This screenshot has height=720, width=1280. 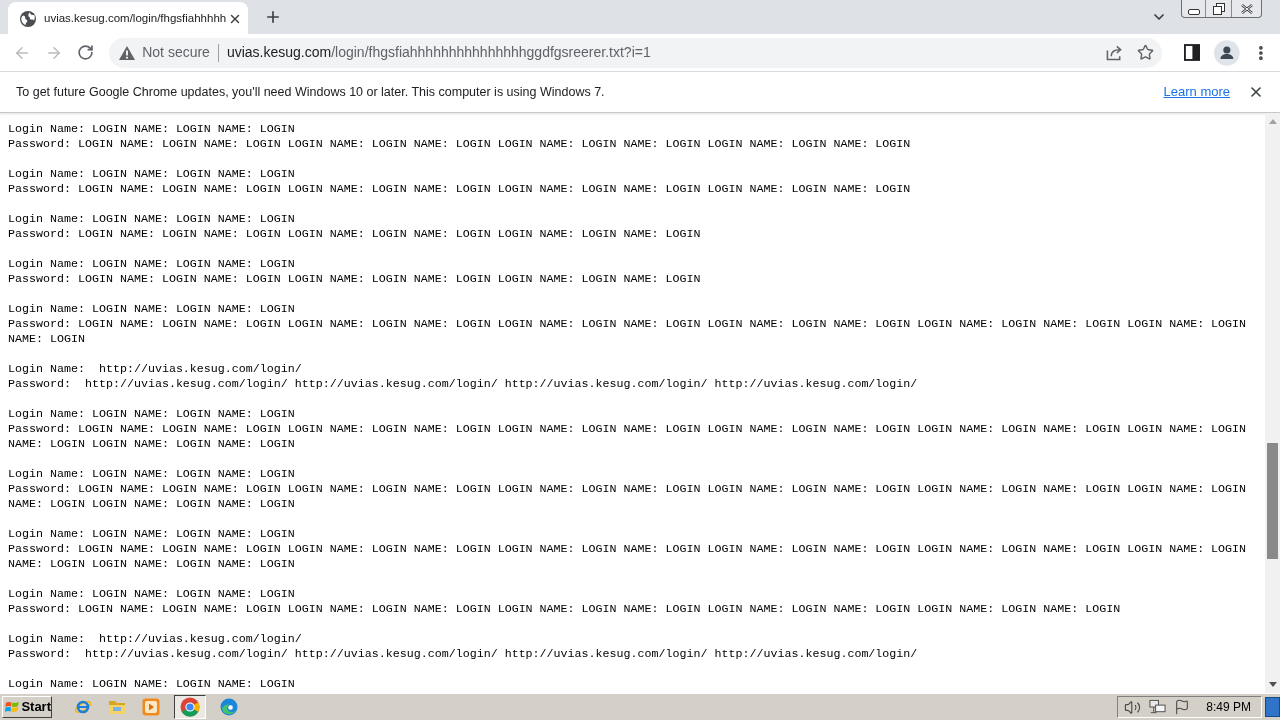 I want to click on globe-icon, so click(x=28, y=19).